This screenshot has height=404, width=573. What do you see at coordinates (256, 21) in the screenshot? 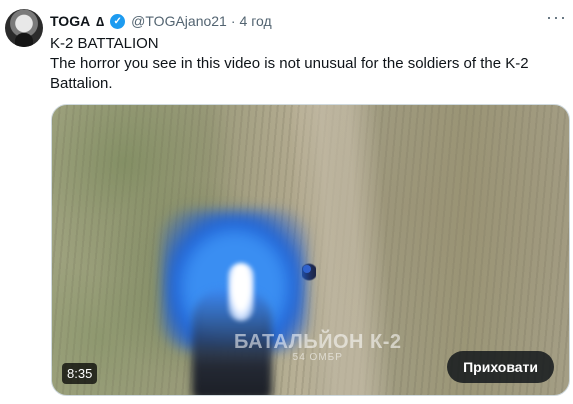
I see `tweet-timestamp: 4 год` at bounding box center [256, 21].